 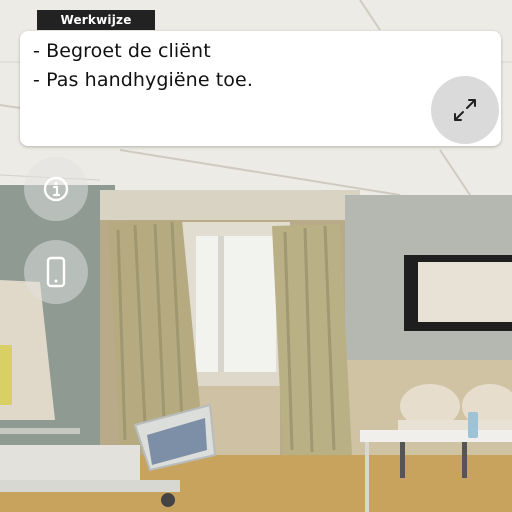 I want to click on info-icon, so click(x=56, y=189).